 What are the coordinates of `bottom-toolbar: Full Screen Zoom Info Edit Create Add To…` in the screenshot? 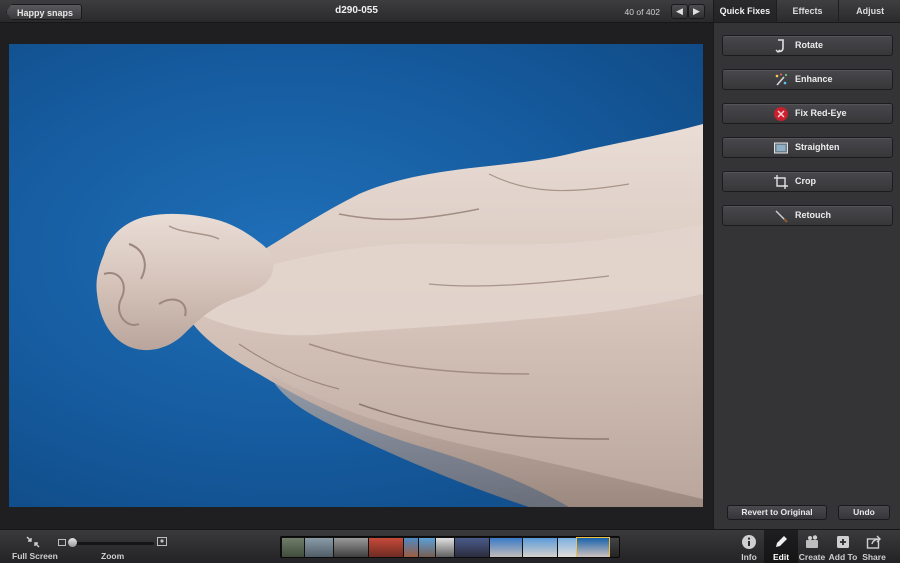 It's located at (450, 546).